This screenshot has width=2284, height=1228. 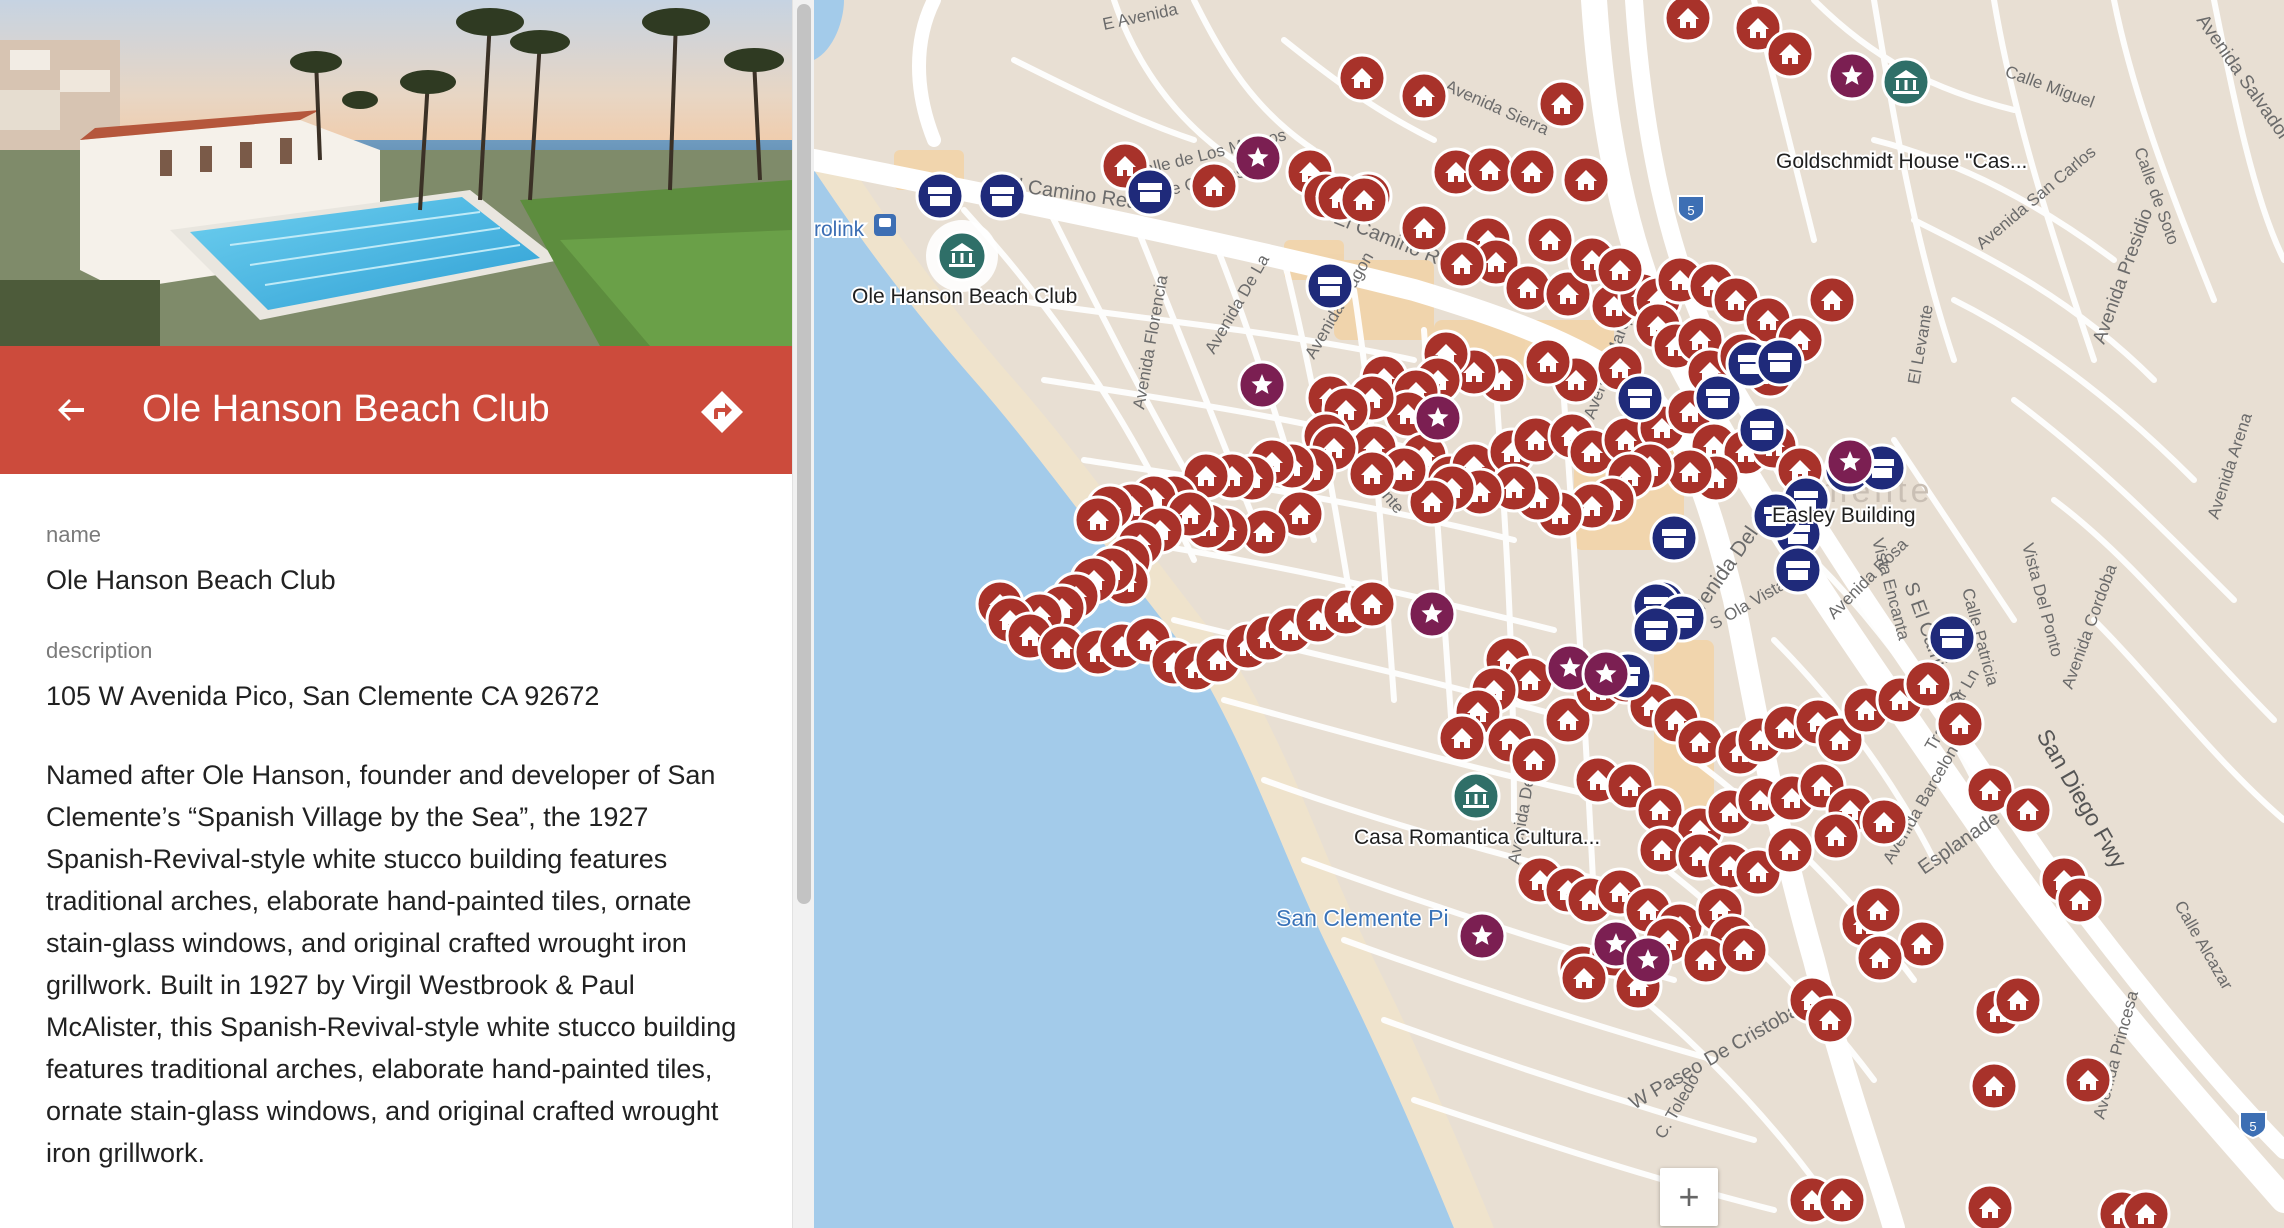 I want to click on street-label: Vista Del Ponto, so click(x=2042, y=600).